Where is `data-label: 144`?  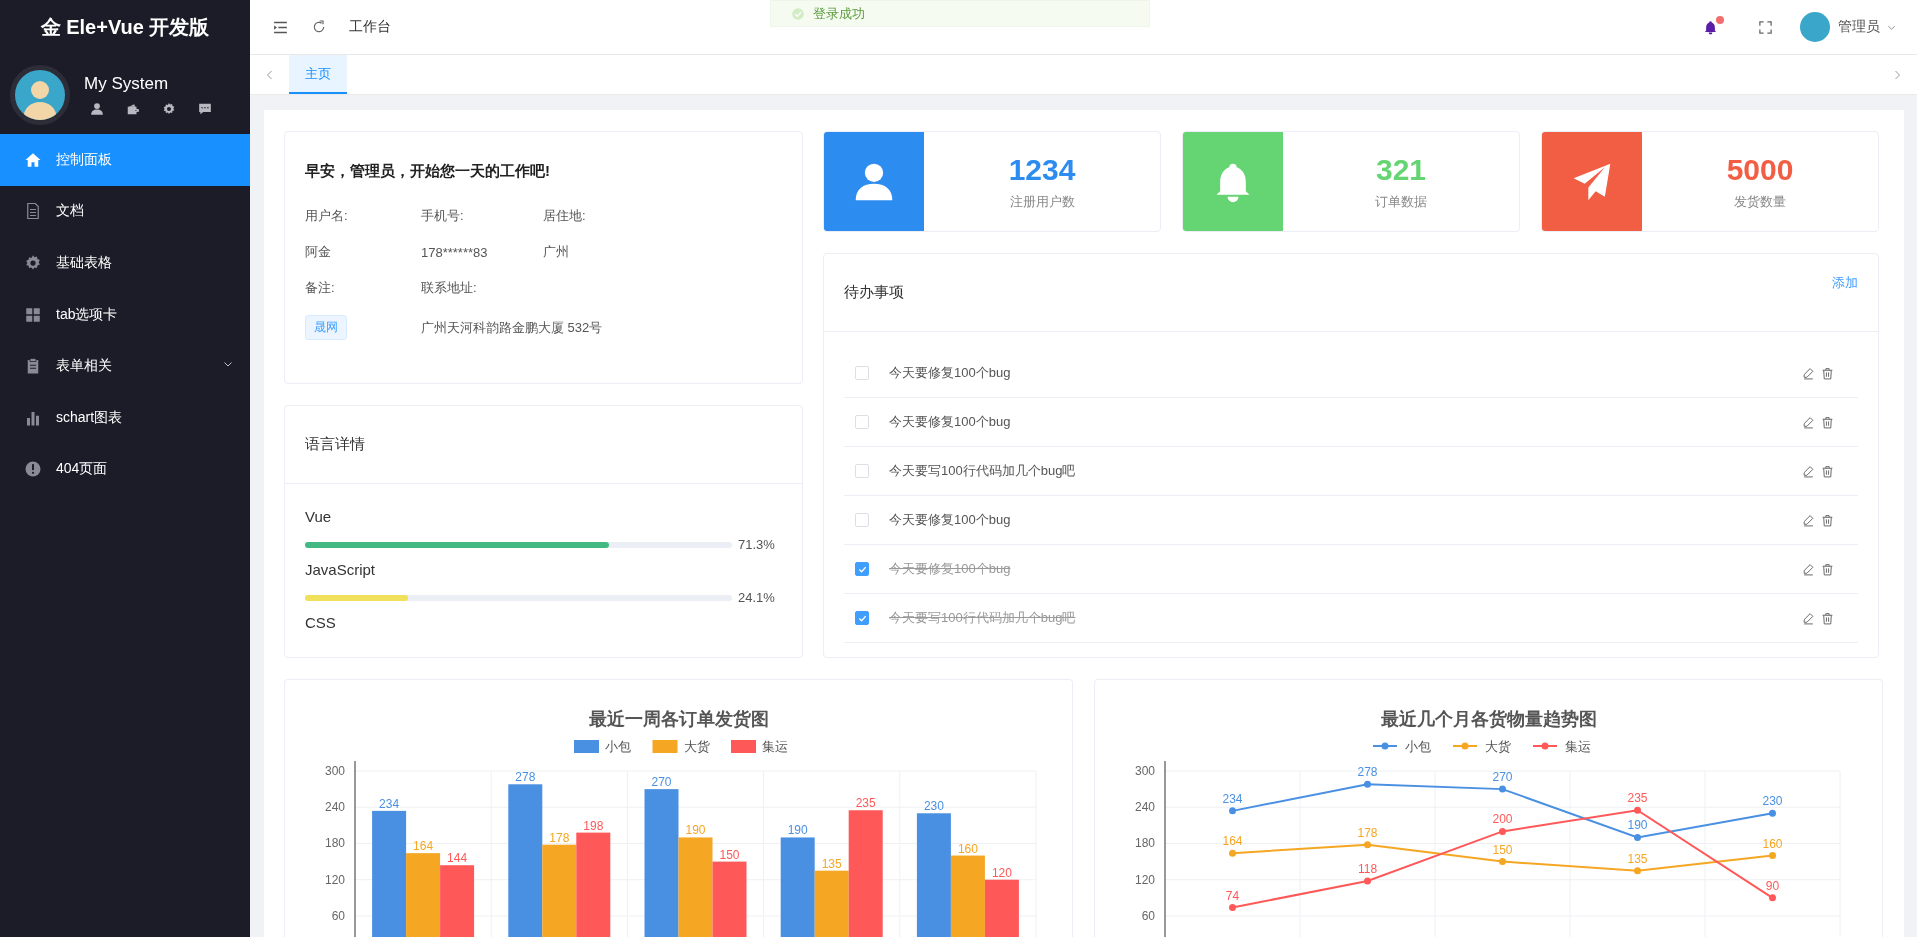 data-label: 144 is located at coordinates (457, 858).